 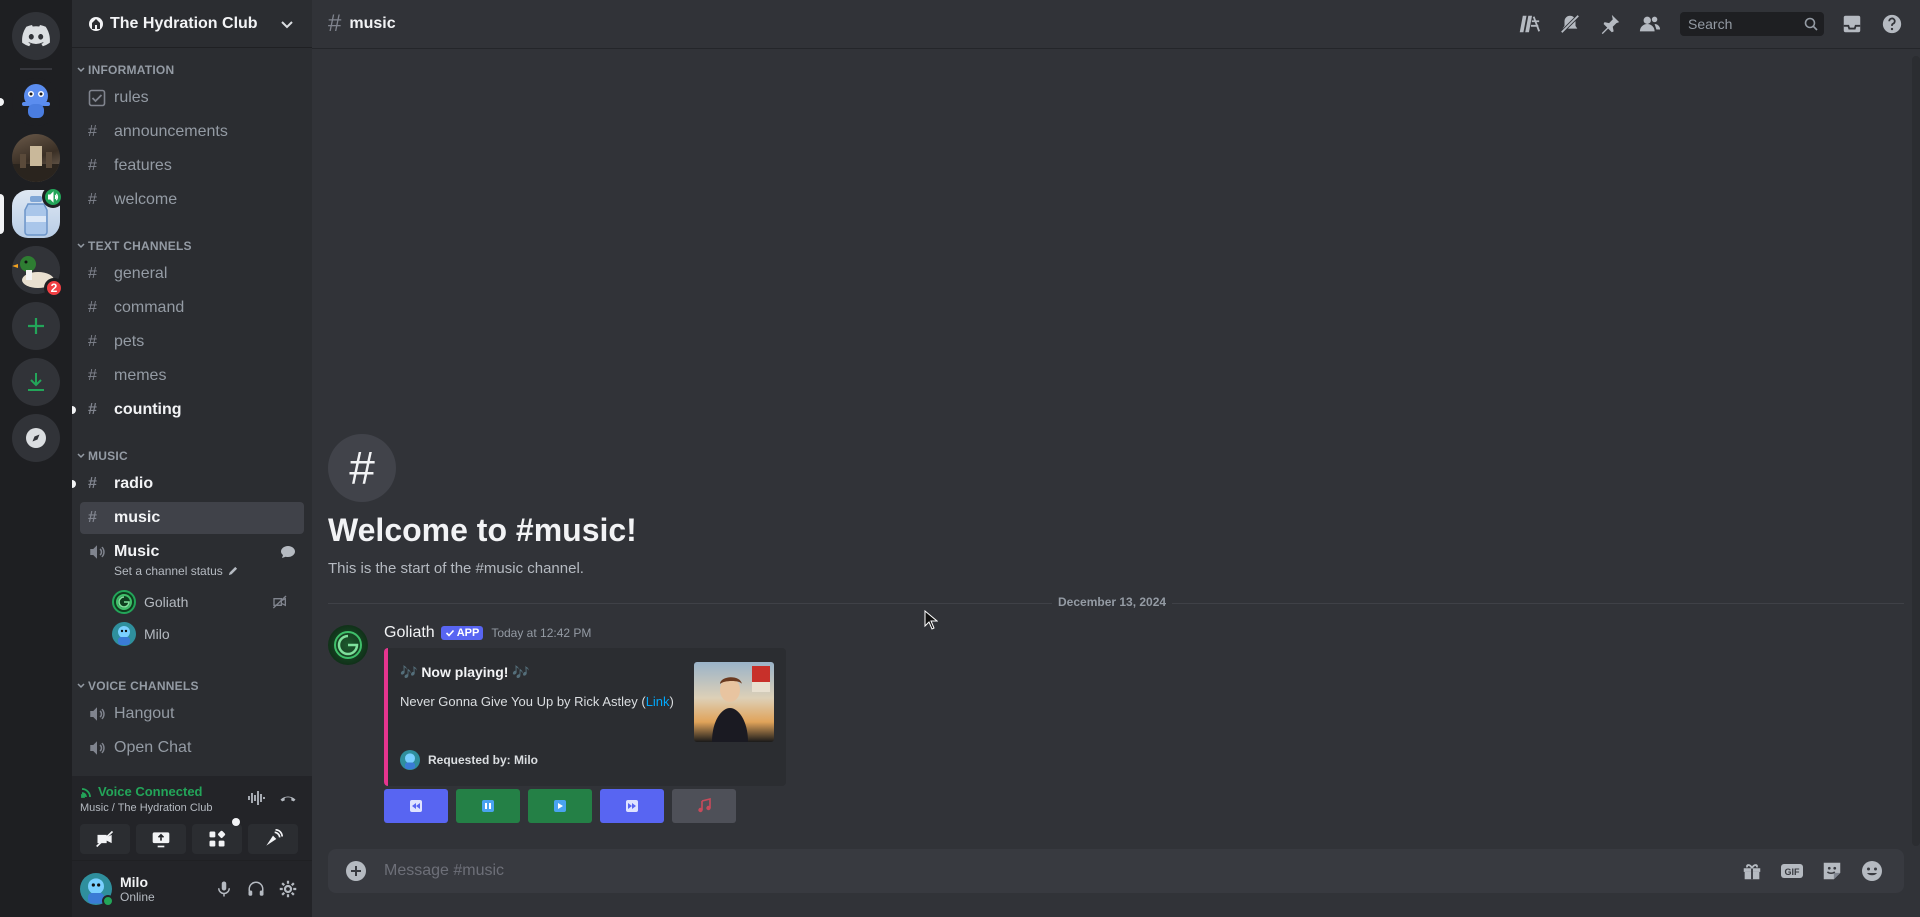 What do you see at coordinates (141, 791) in the screenshot?
I see `voice-status: Voice Connected` at bounding box center [141, 791].